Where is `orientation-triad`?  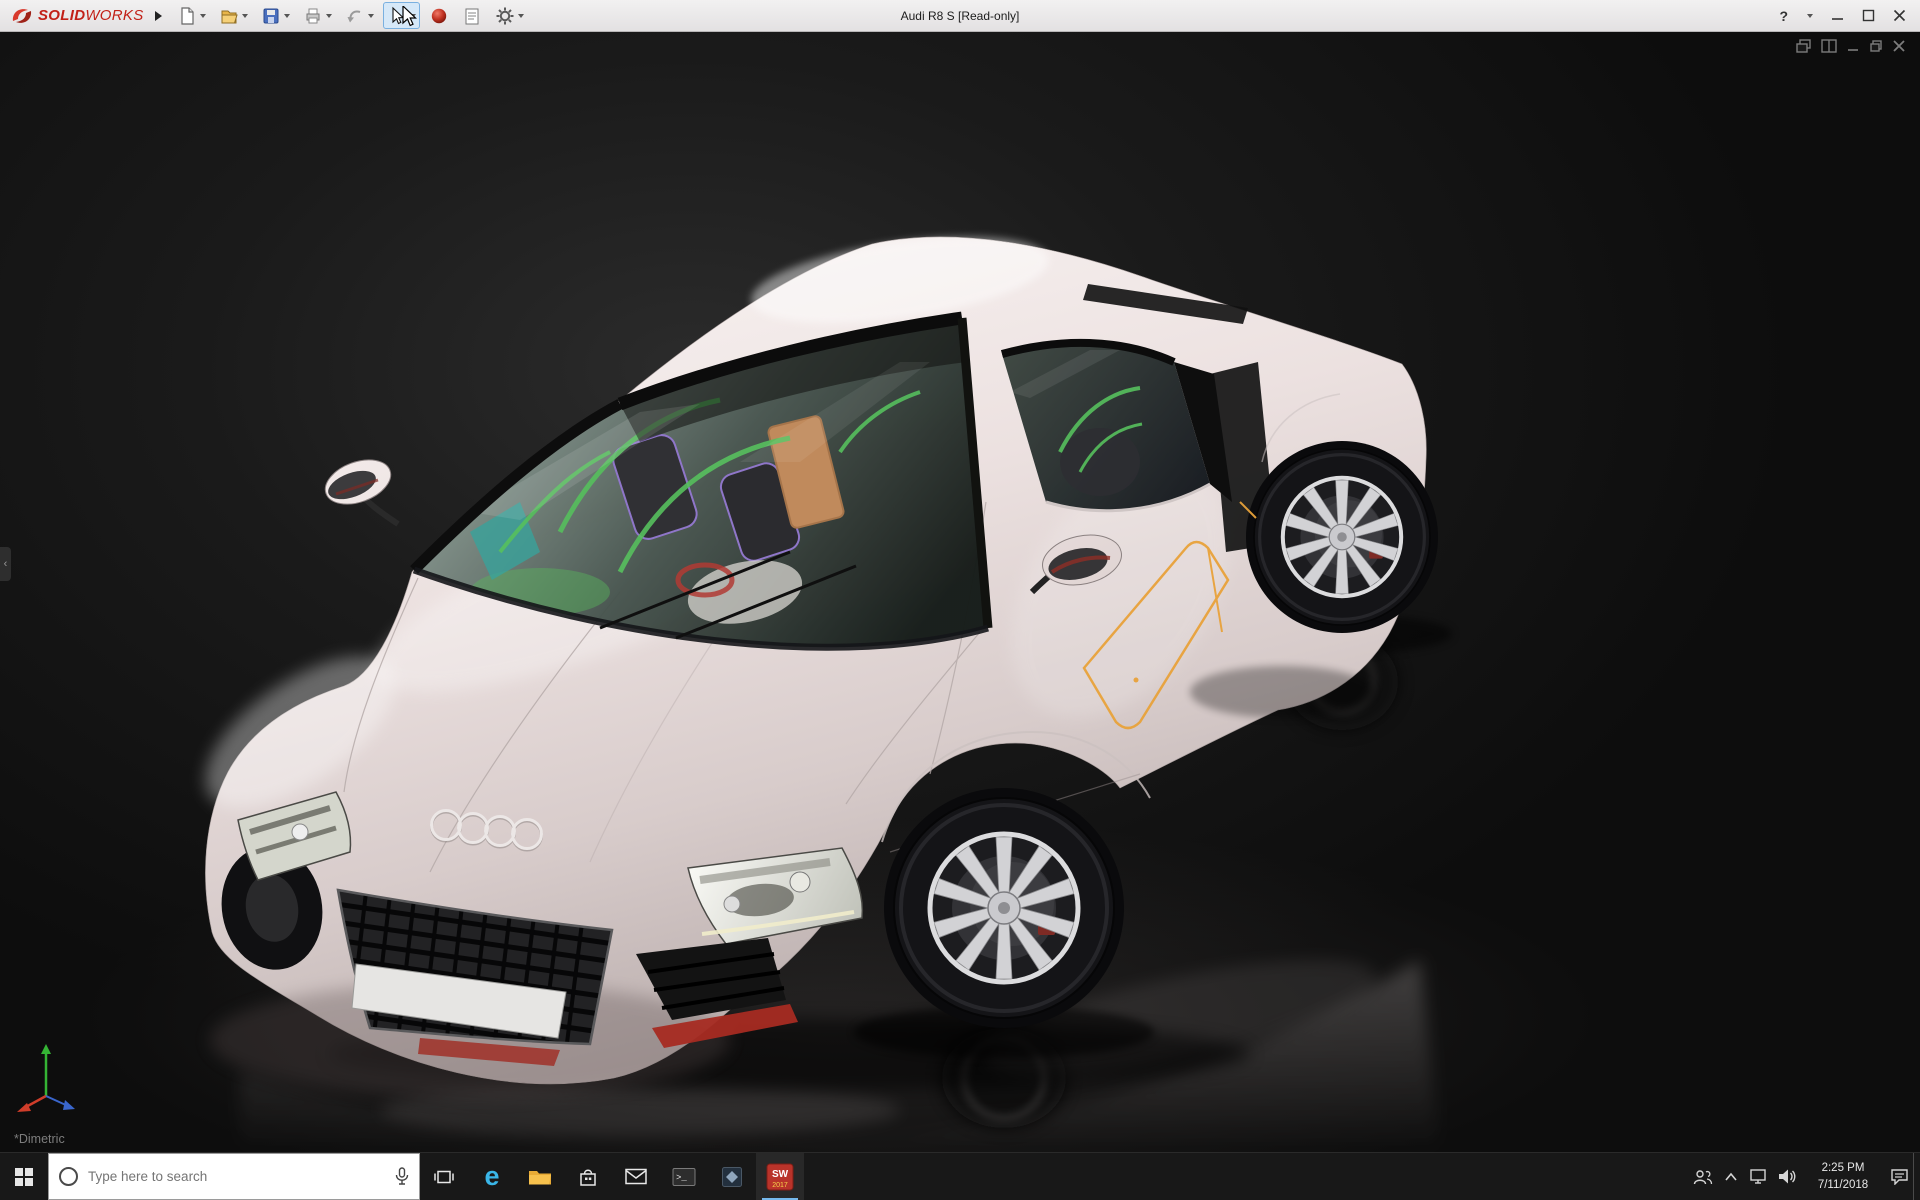
orientation-triad is located at coordinates (46, 1078).